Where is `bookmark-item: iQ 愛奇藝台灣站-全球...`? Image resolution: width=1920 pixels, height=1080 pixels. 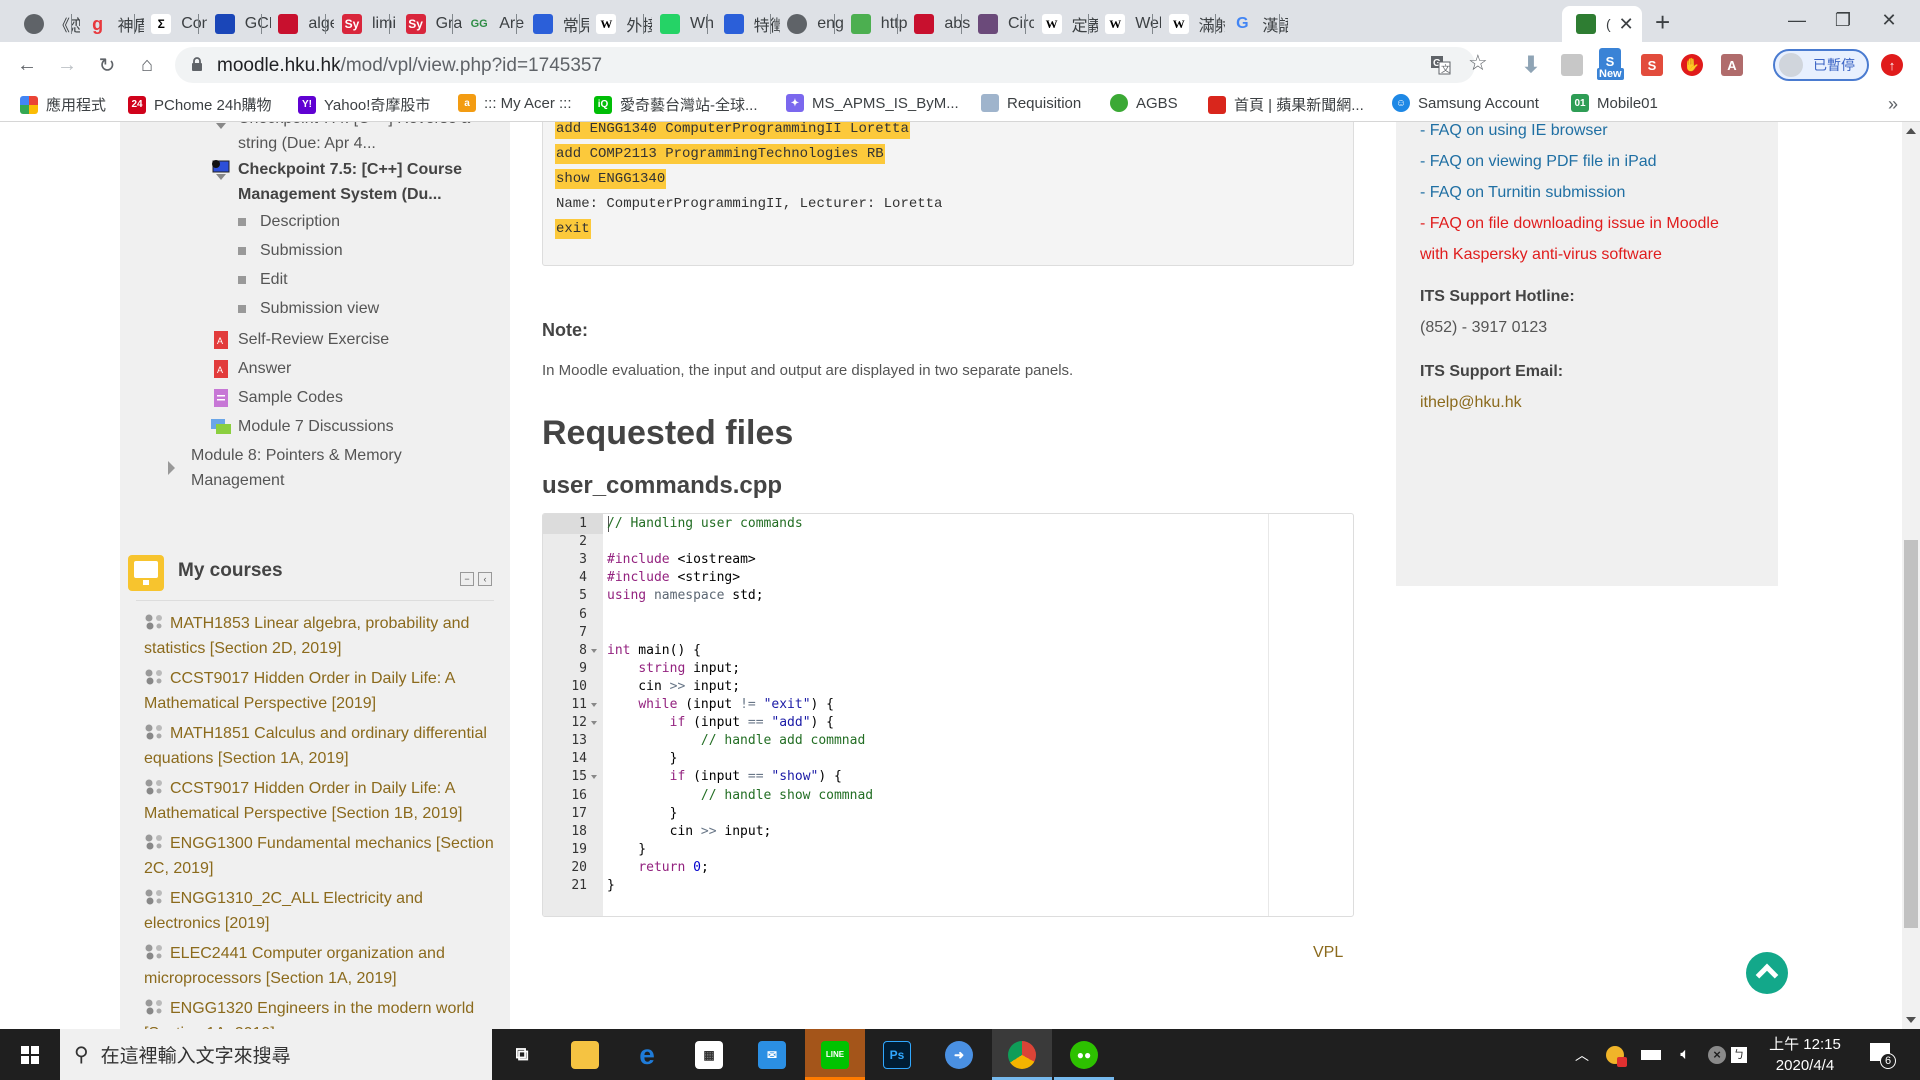
bookmark-item: iQ 愛奇藝台灣站-全球... is located at coordinates (676, 104).